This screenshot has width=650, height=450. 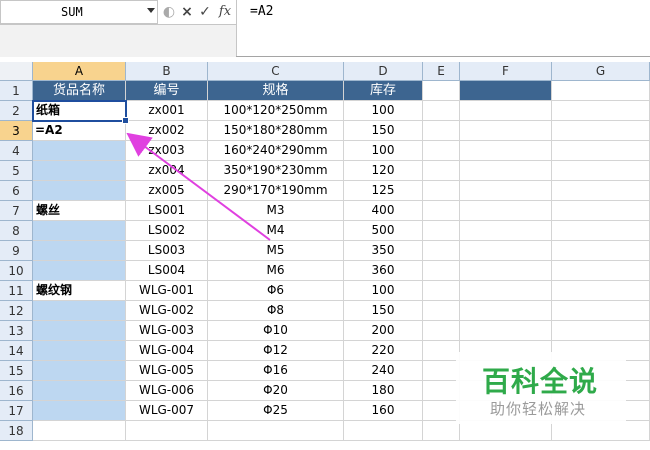 What do you see at coordinates (79, 171) in the screenshot?
I see `cell-a5` at bounding box center [79, 171].